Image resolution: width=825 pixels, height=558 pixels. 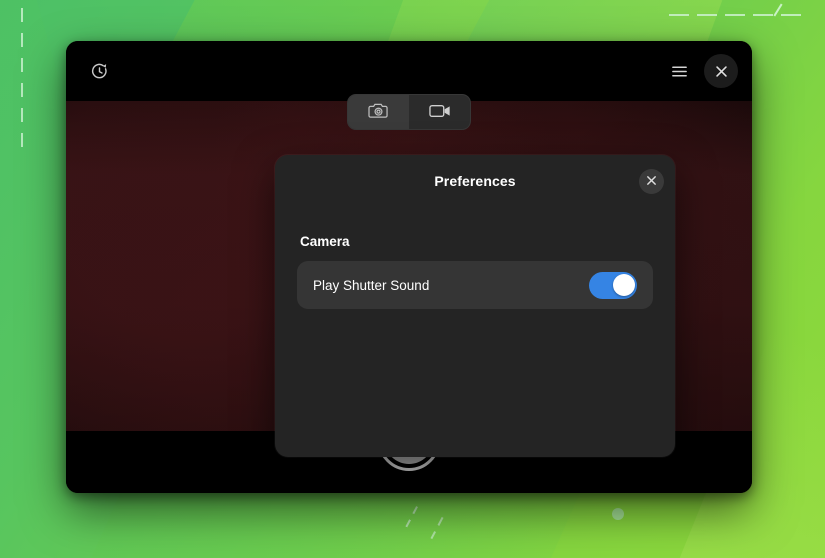 What do you see at coordinates (731, 15) in the screenshot?
I see `wallpaper-dashed-line-horizontal` at bounding box center [731, 15].